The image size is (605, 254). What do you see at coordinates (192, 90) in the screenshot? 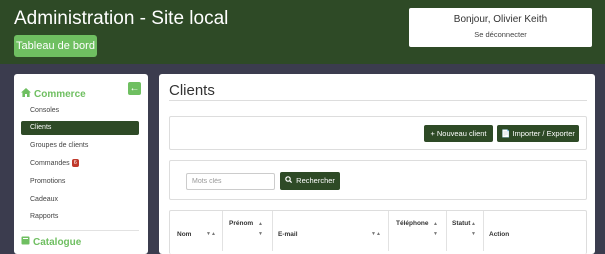
I see `page-title: Clients` at bounding box center [192, 90].